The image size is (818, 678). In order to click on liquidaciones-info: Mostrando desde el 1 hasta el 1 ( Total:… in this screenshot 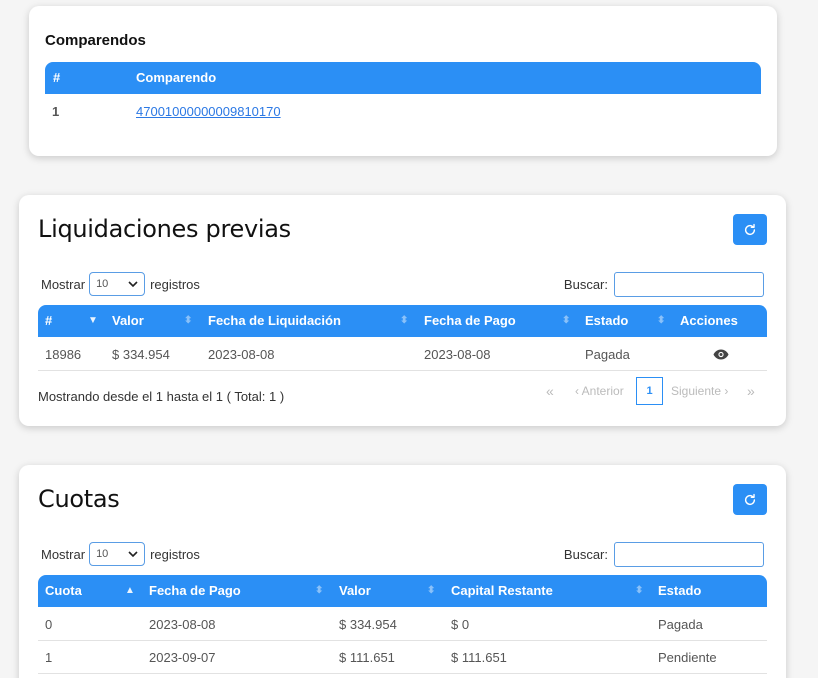, I will do `click(161, 396)`.